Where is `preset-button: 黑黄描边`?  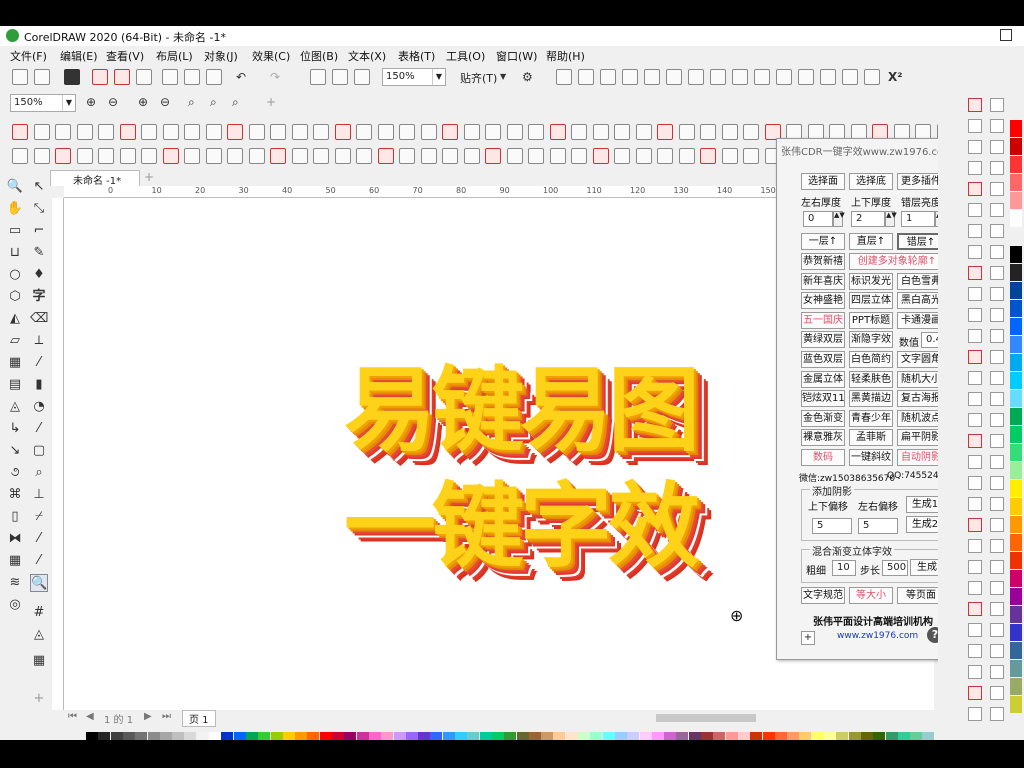
preset-button: 黑黄描边 is located at coordinates (871, 399).